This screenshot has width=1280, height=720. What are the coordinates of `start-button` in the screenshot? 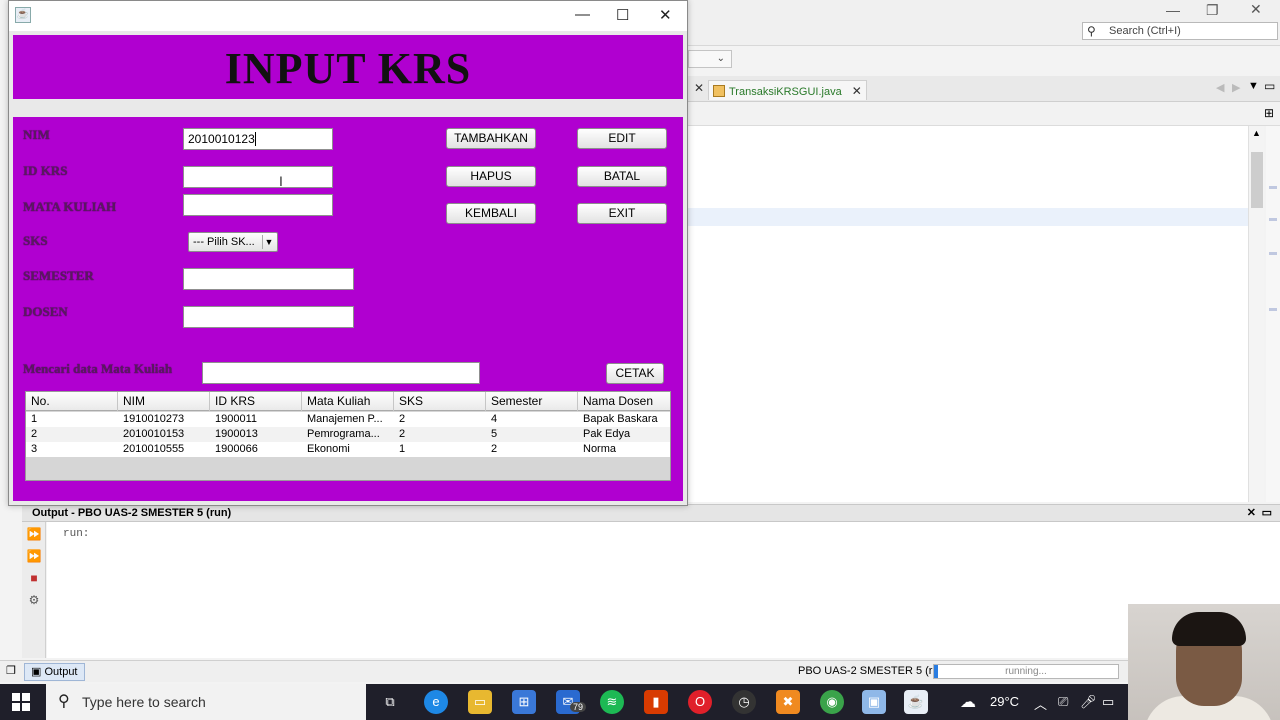 It's located at (21, 702).